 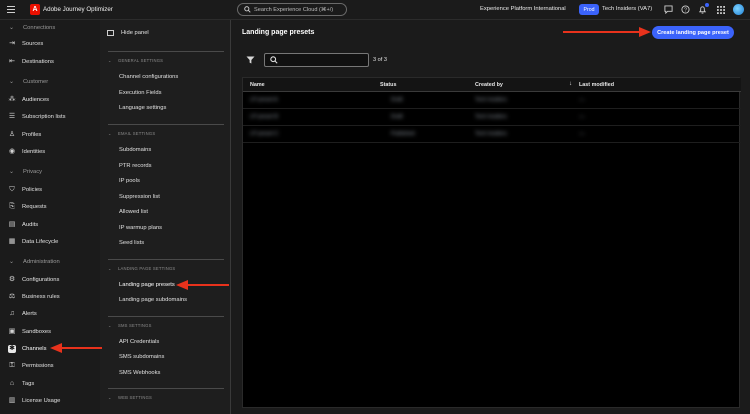 What do you see at coordinates (50, 172) in the screenshot?
I see `nav-section-privacy: ⌄ Privacy` at bounding box center [50, 172].